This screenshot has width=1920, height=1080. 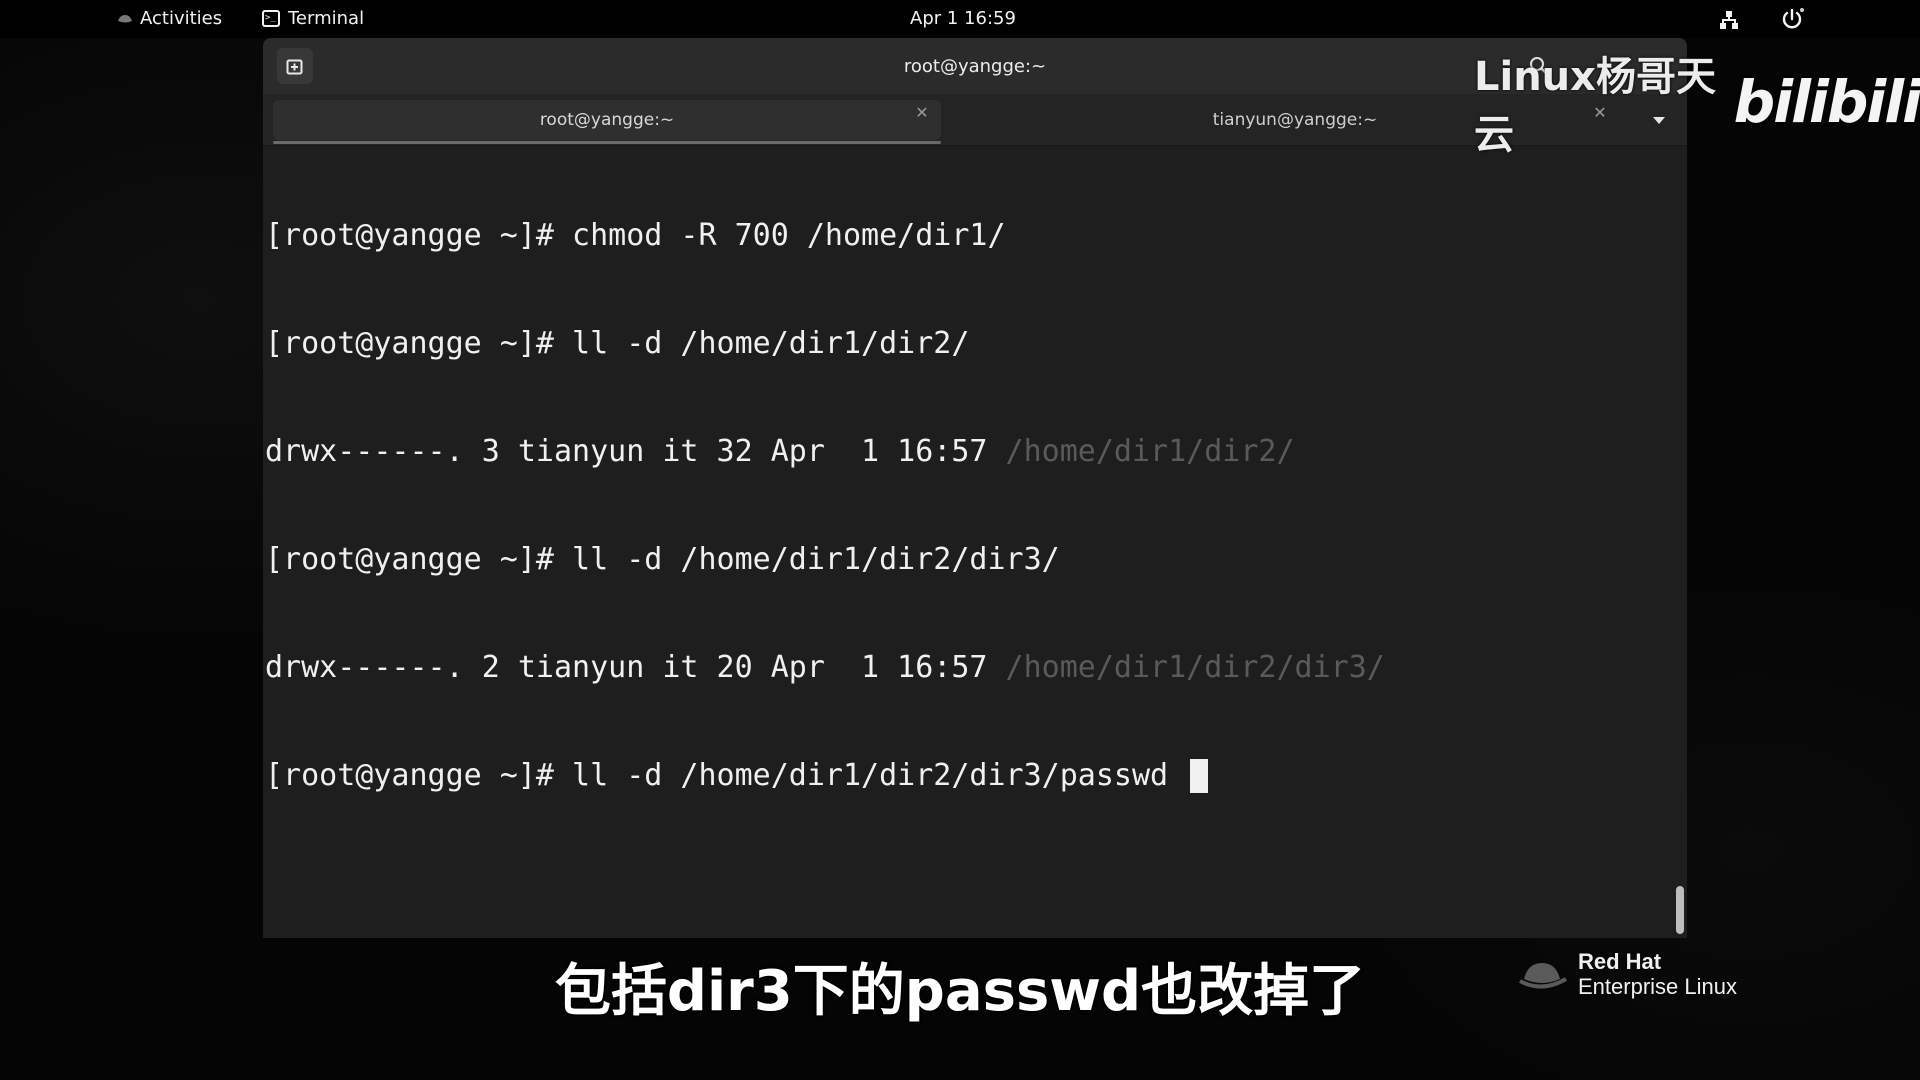 What do you see at coordinates (1199, 776) in the screenshot?
I see `text-cursor` at bounding box center [1199, 776].